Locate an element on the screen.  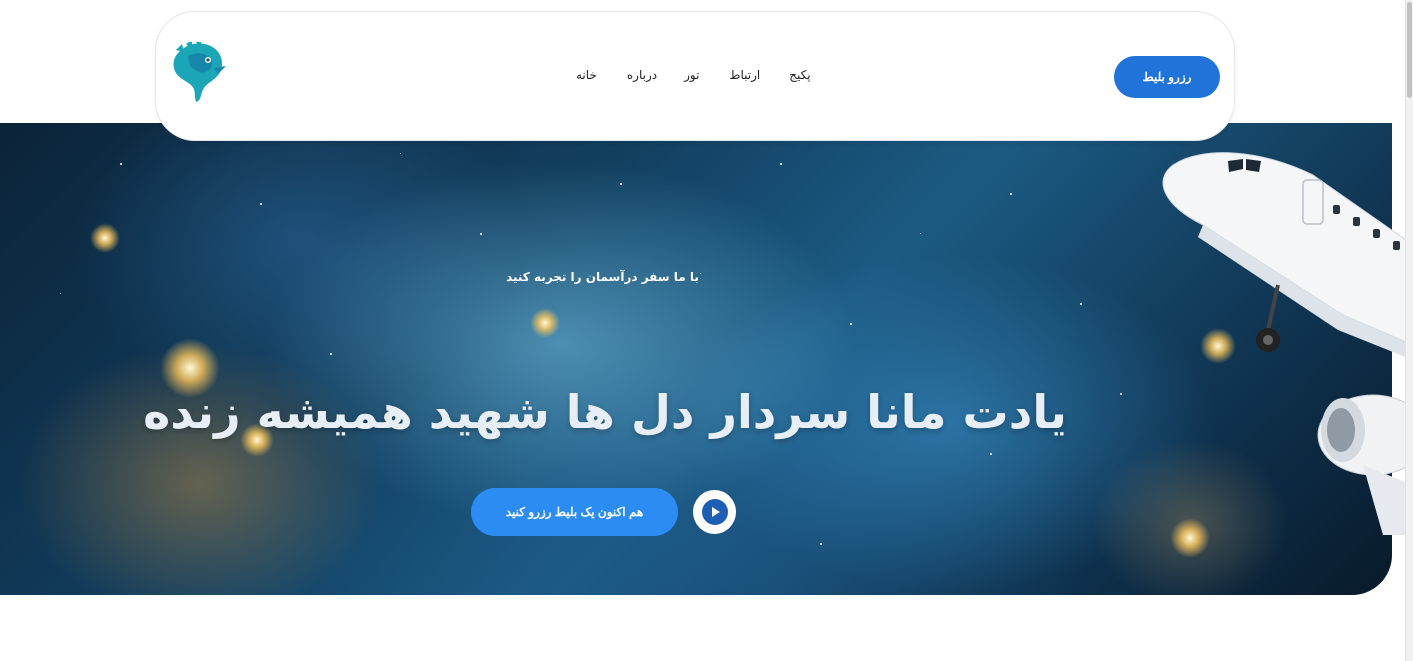
nav-link-contact: ارتباط is located at coordinates (744, 75).